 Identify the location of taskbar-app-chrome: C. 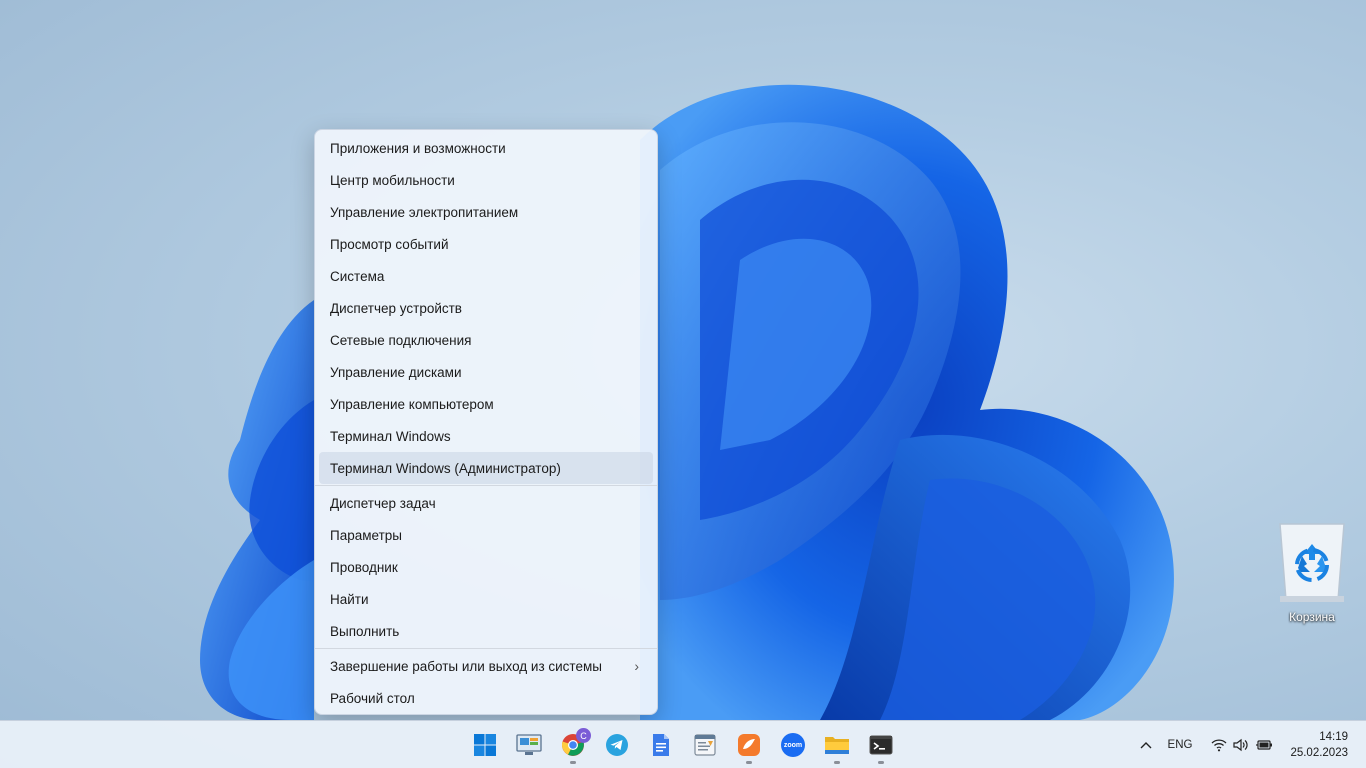
(573, 745).